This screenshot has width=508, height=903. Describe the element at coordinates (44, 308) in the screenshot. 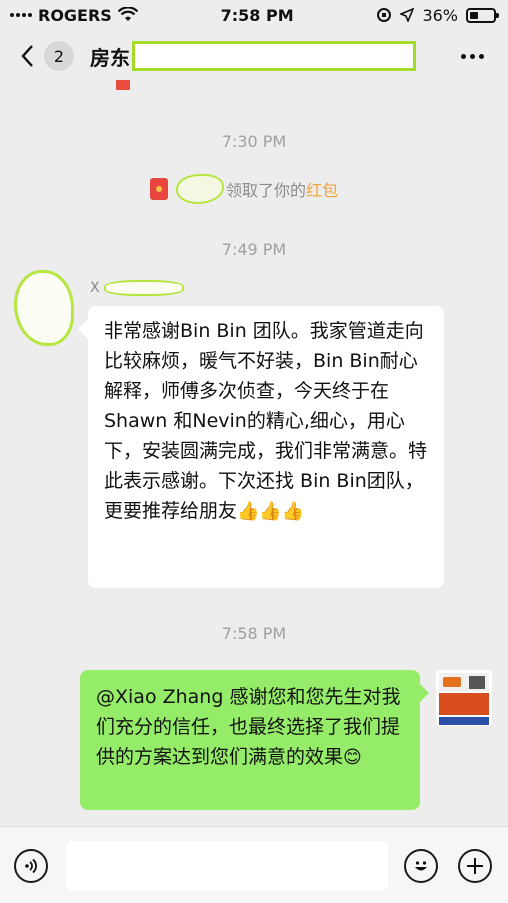

I see `sender-avatar` at that location.